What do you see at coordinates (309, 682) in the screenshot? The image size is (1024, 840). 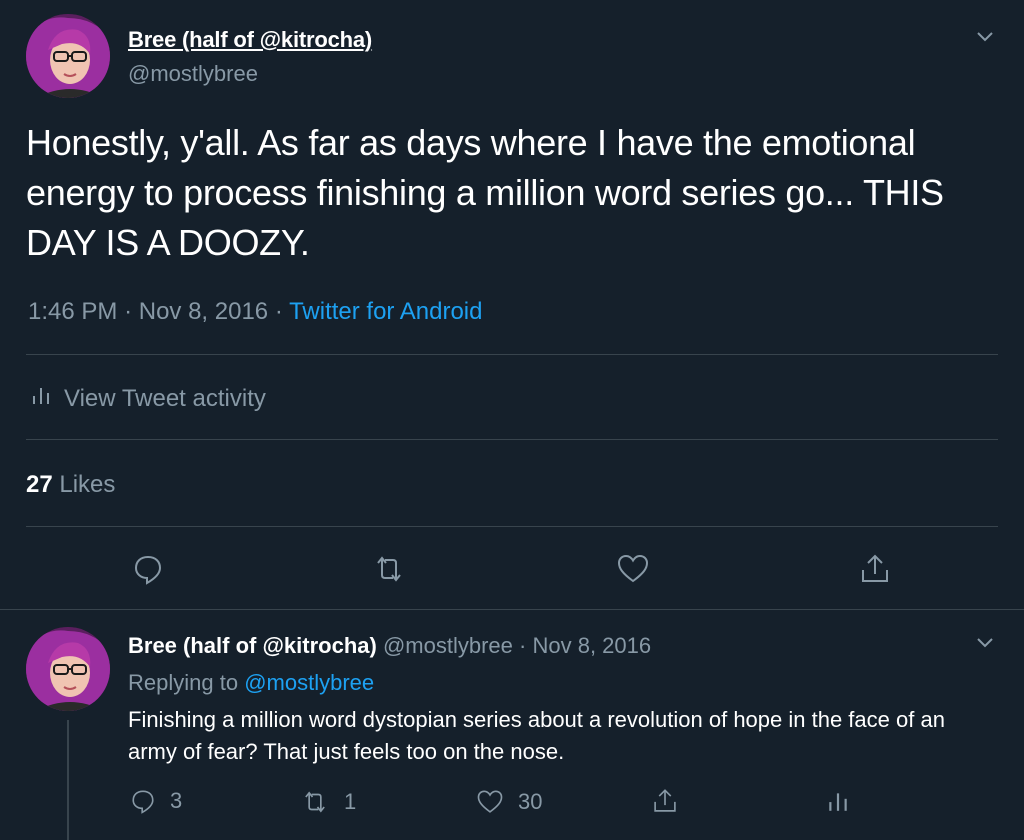 I see `replying-to-handle: @mostlybree` at bounding box center [309, 682].